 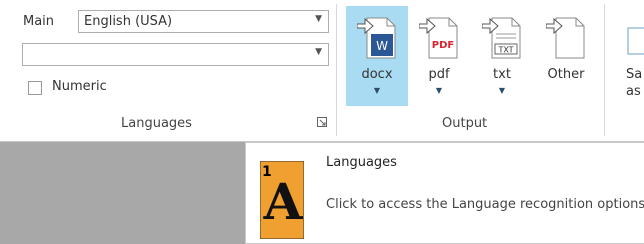 I want to click on language-letter-icon: 1 A, so click(x=282, y=200).